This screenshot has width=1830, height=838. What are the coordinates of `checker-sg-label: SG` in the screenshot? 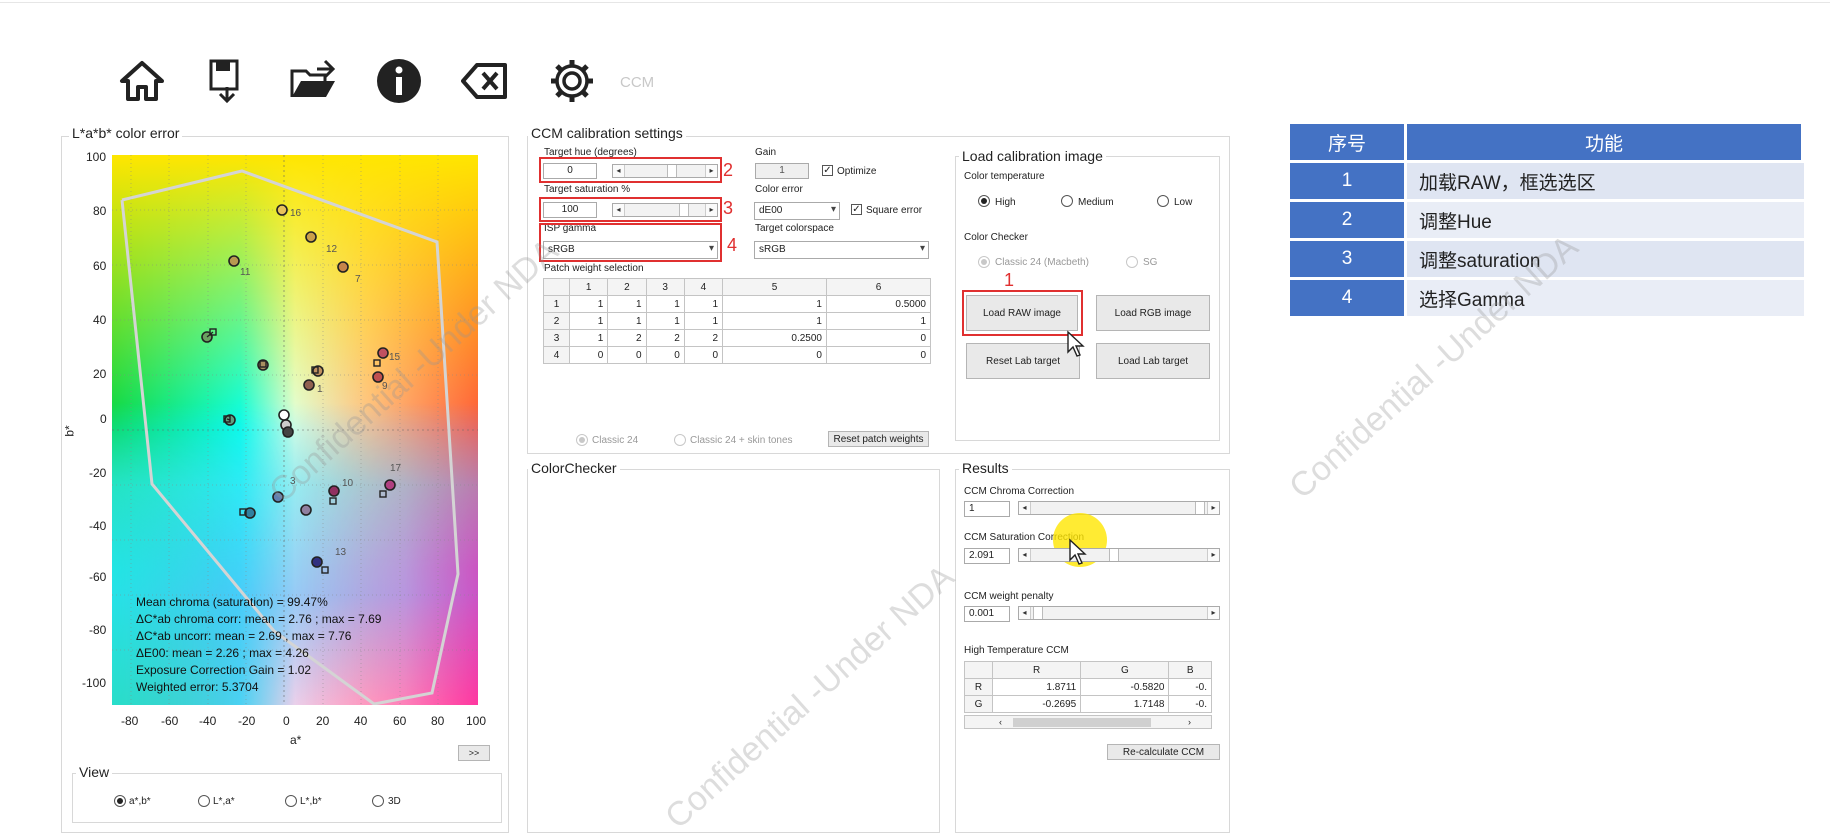 It's located at (1150, 262).